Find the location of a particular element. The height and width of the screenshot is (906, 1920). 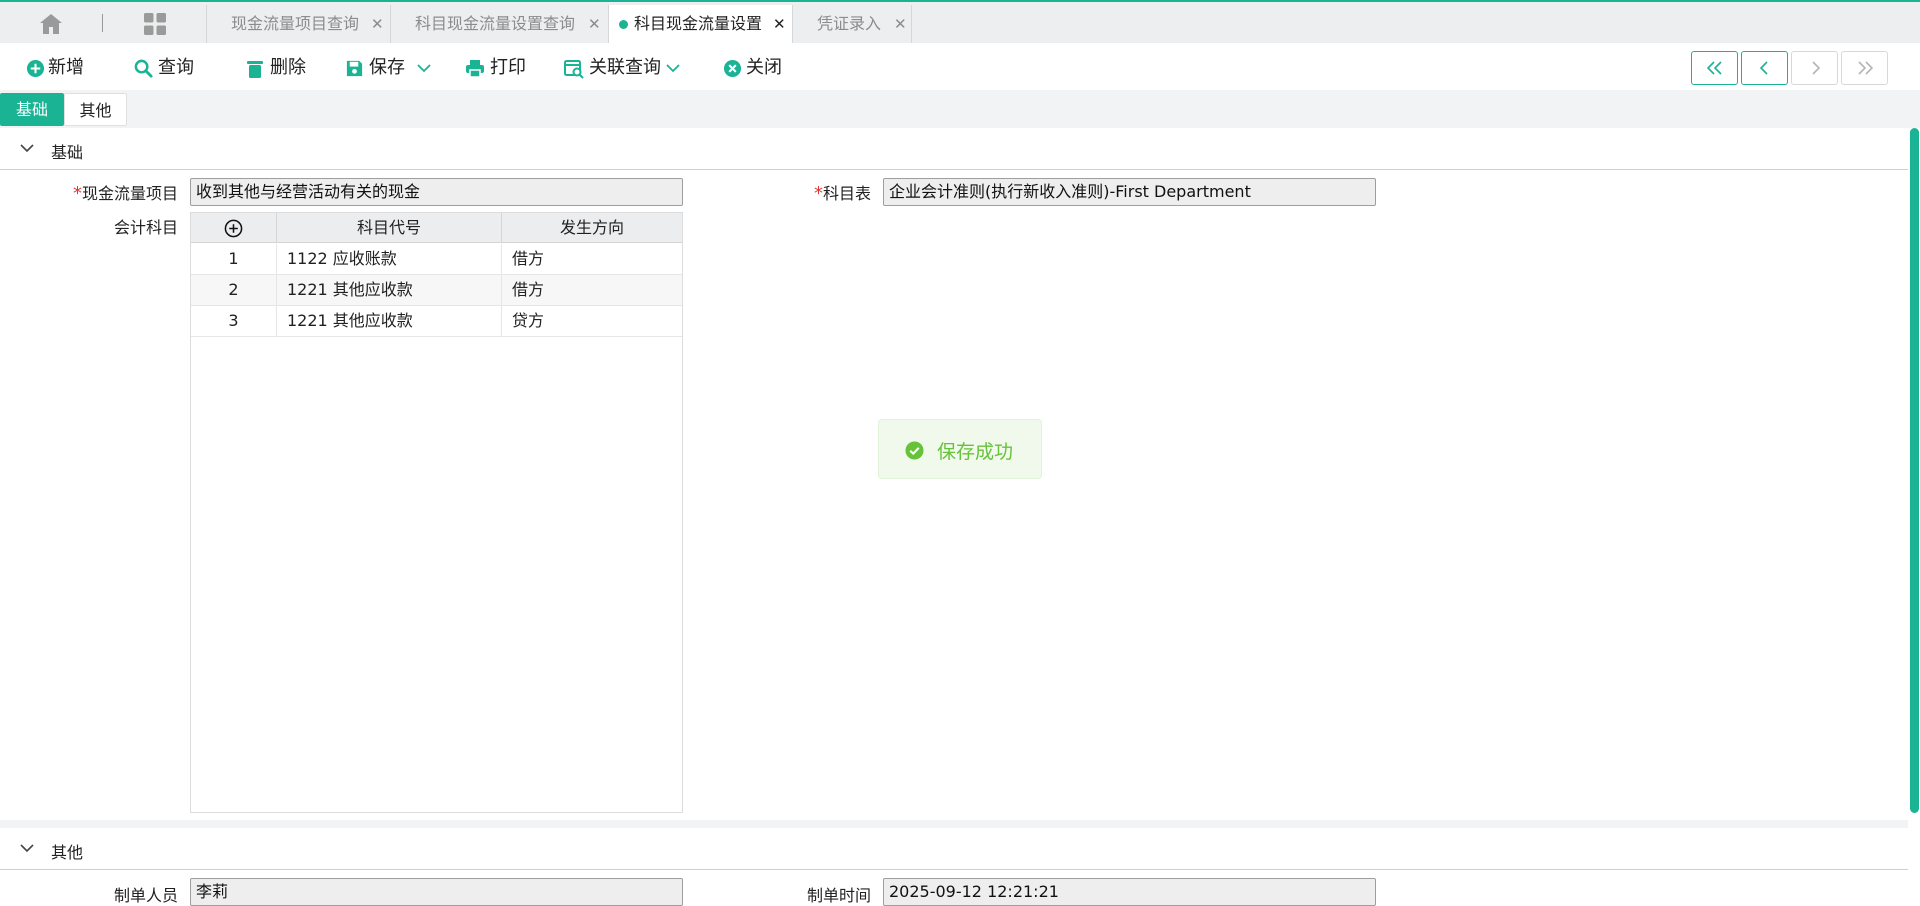

tab-label: 现金流量项目查询 is located at coordinates (295, 23).